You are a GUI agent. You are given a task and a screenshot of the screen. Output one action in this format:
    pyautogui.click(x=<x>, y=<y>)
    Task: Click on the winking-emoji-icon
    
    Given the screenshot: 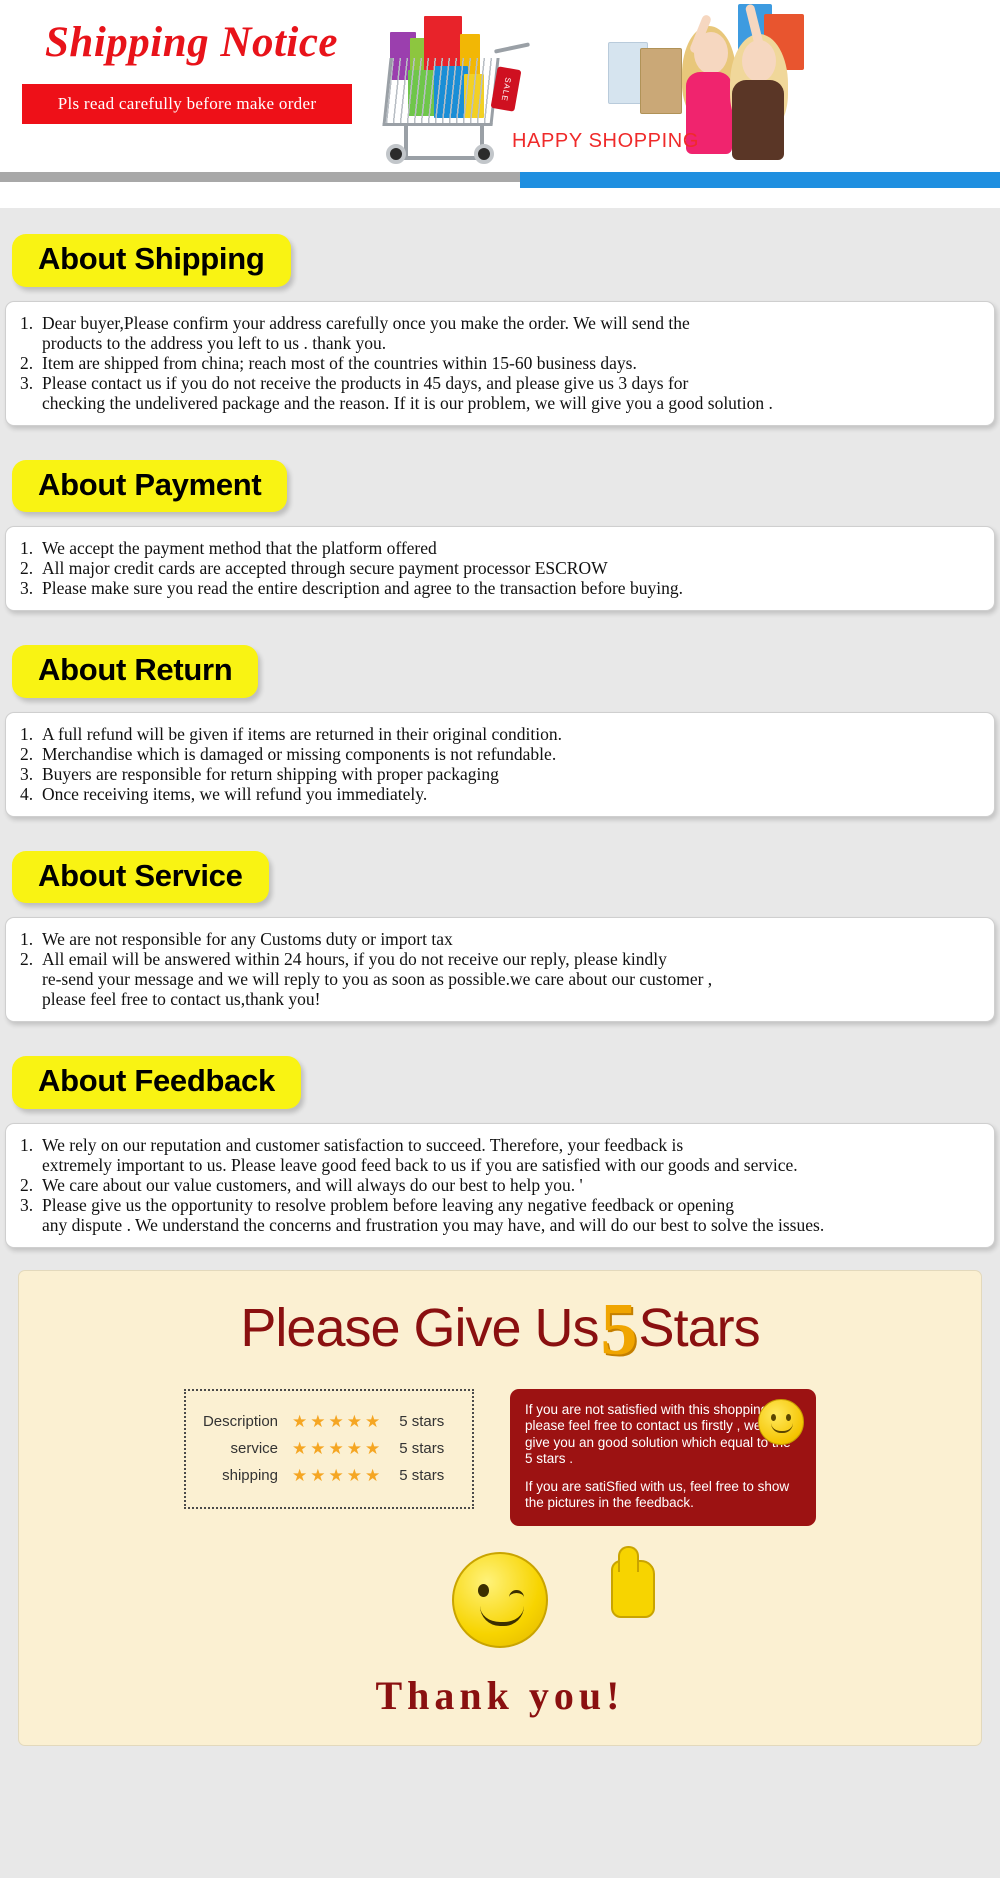 What is the action you would take?
    pyautogui.click(x=500, y=1599)
    